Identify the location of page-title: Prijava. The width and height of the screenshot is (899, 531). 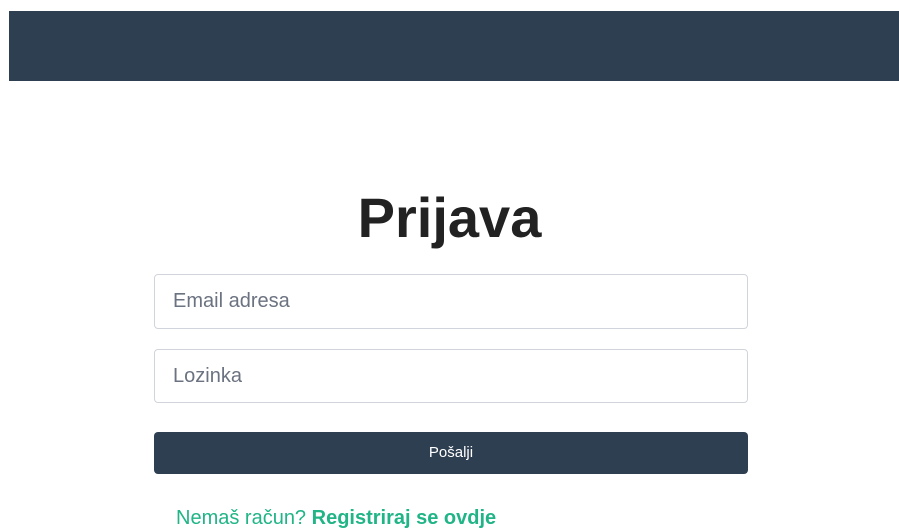
(449, 217).